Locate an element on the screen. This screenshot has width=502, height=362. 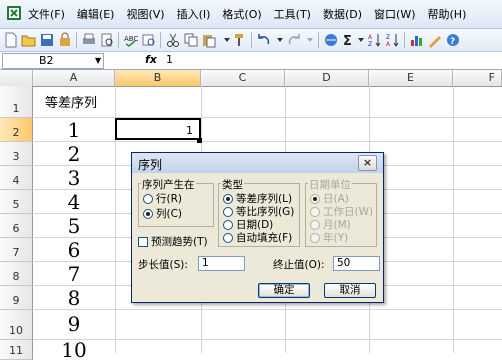
drawing-icon is located at coordinates (435, 40).